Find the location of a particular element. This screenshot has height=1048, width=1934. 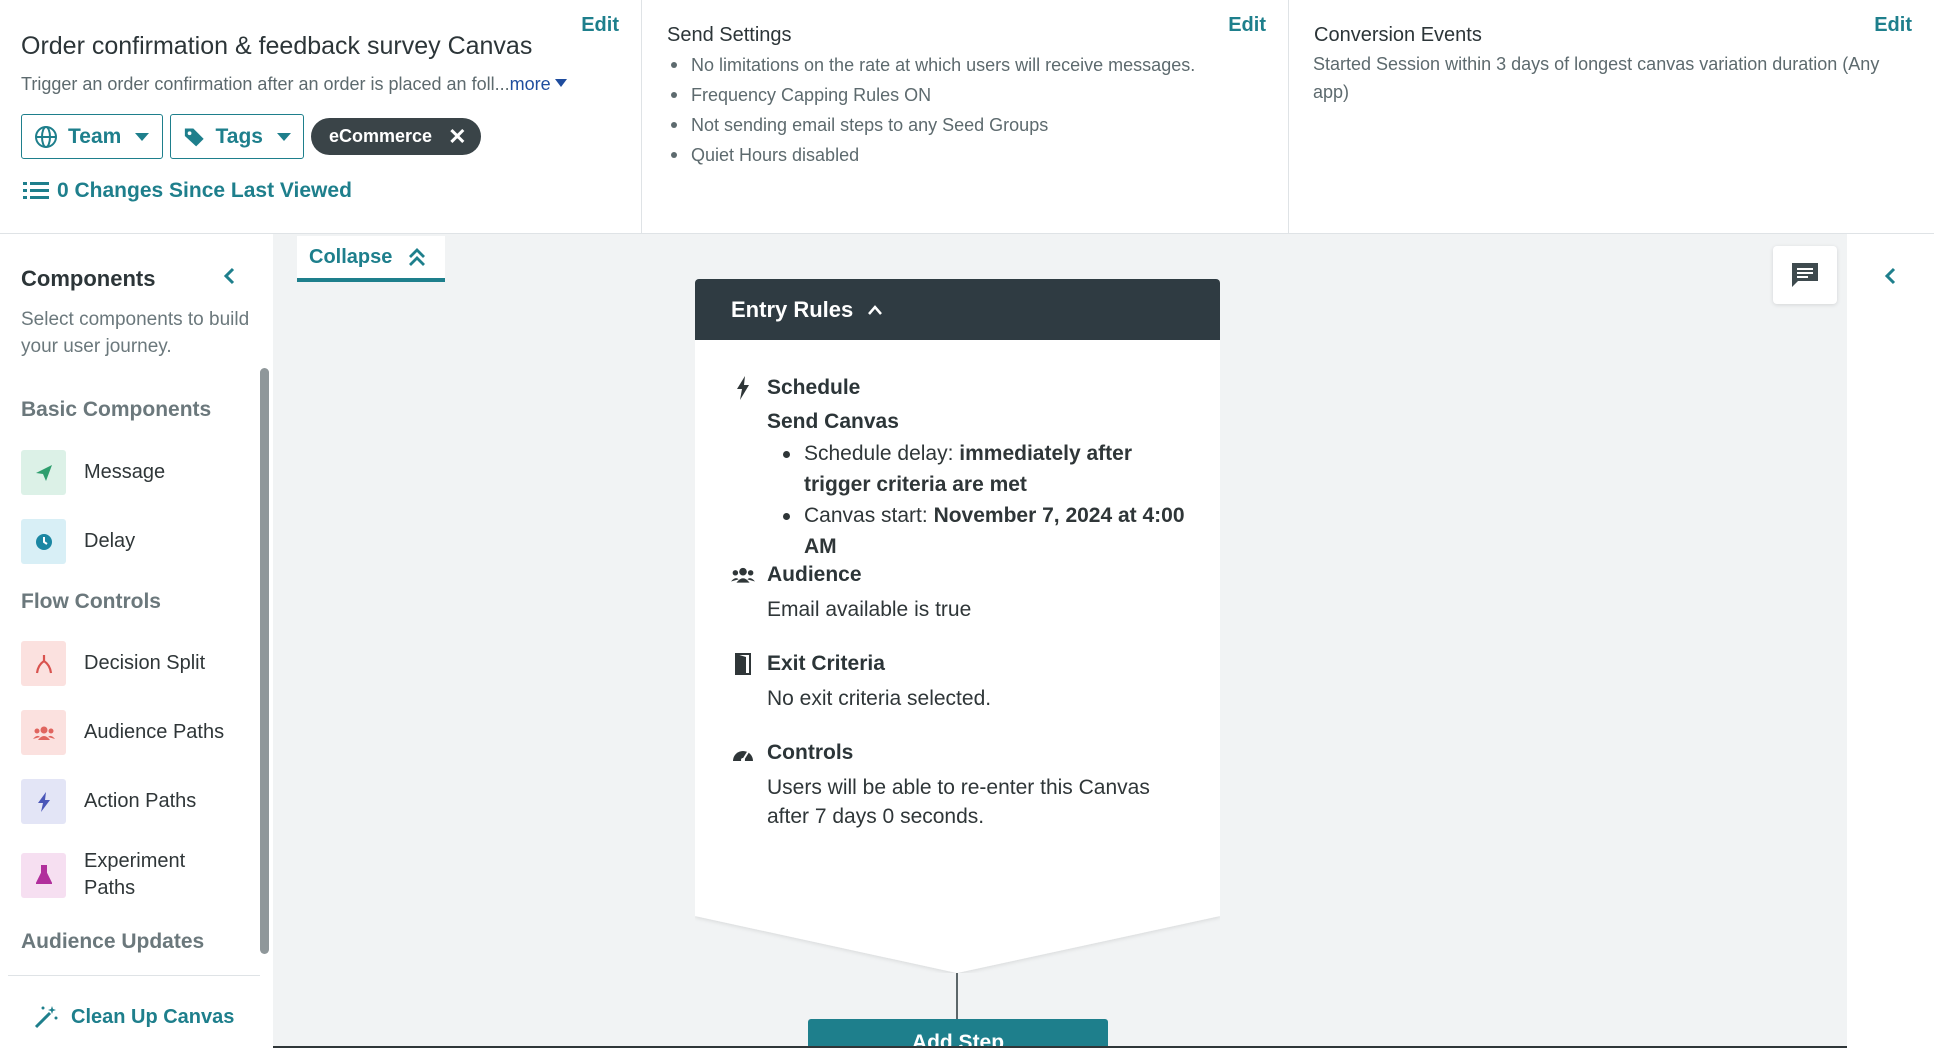

conversion-events-title: Conversion Events is located at coordinates (1398, 35).